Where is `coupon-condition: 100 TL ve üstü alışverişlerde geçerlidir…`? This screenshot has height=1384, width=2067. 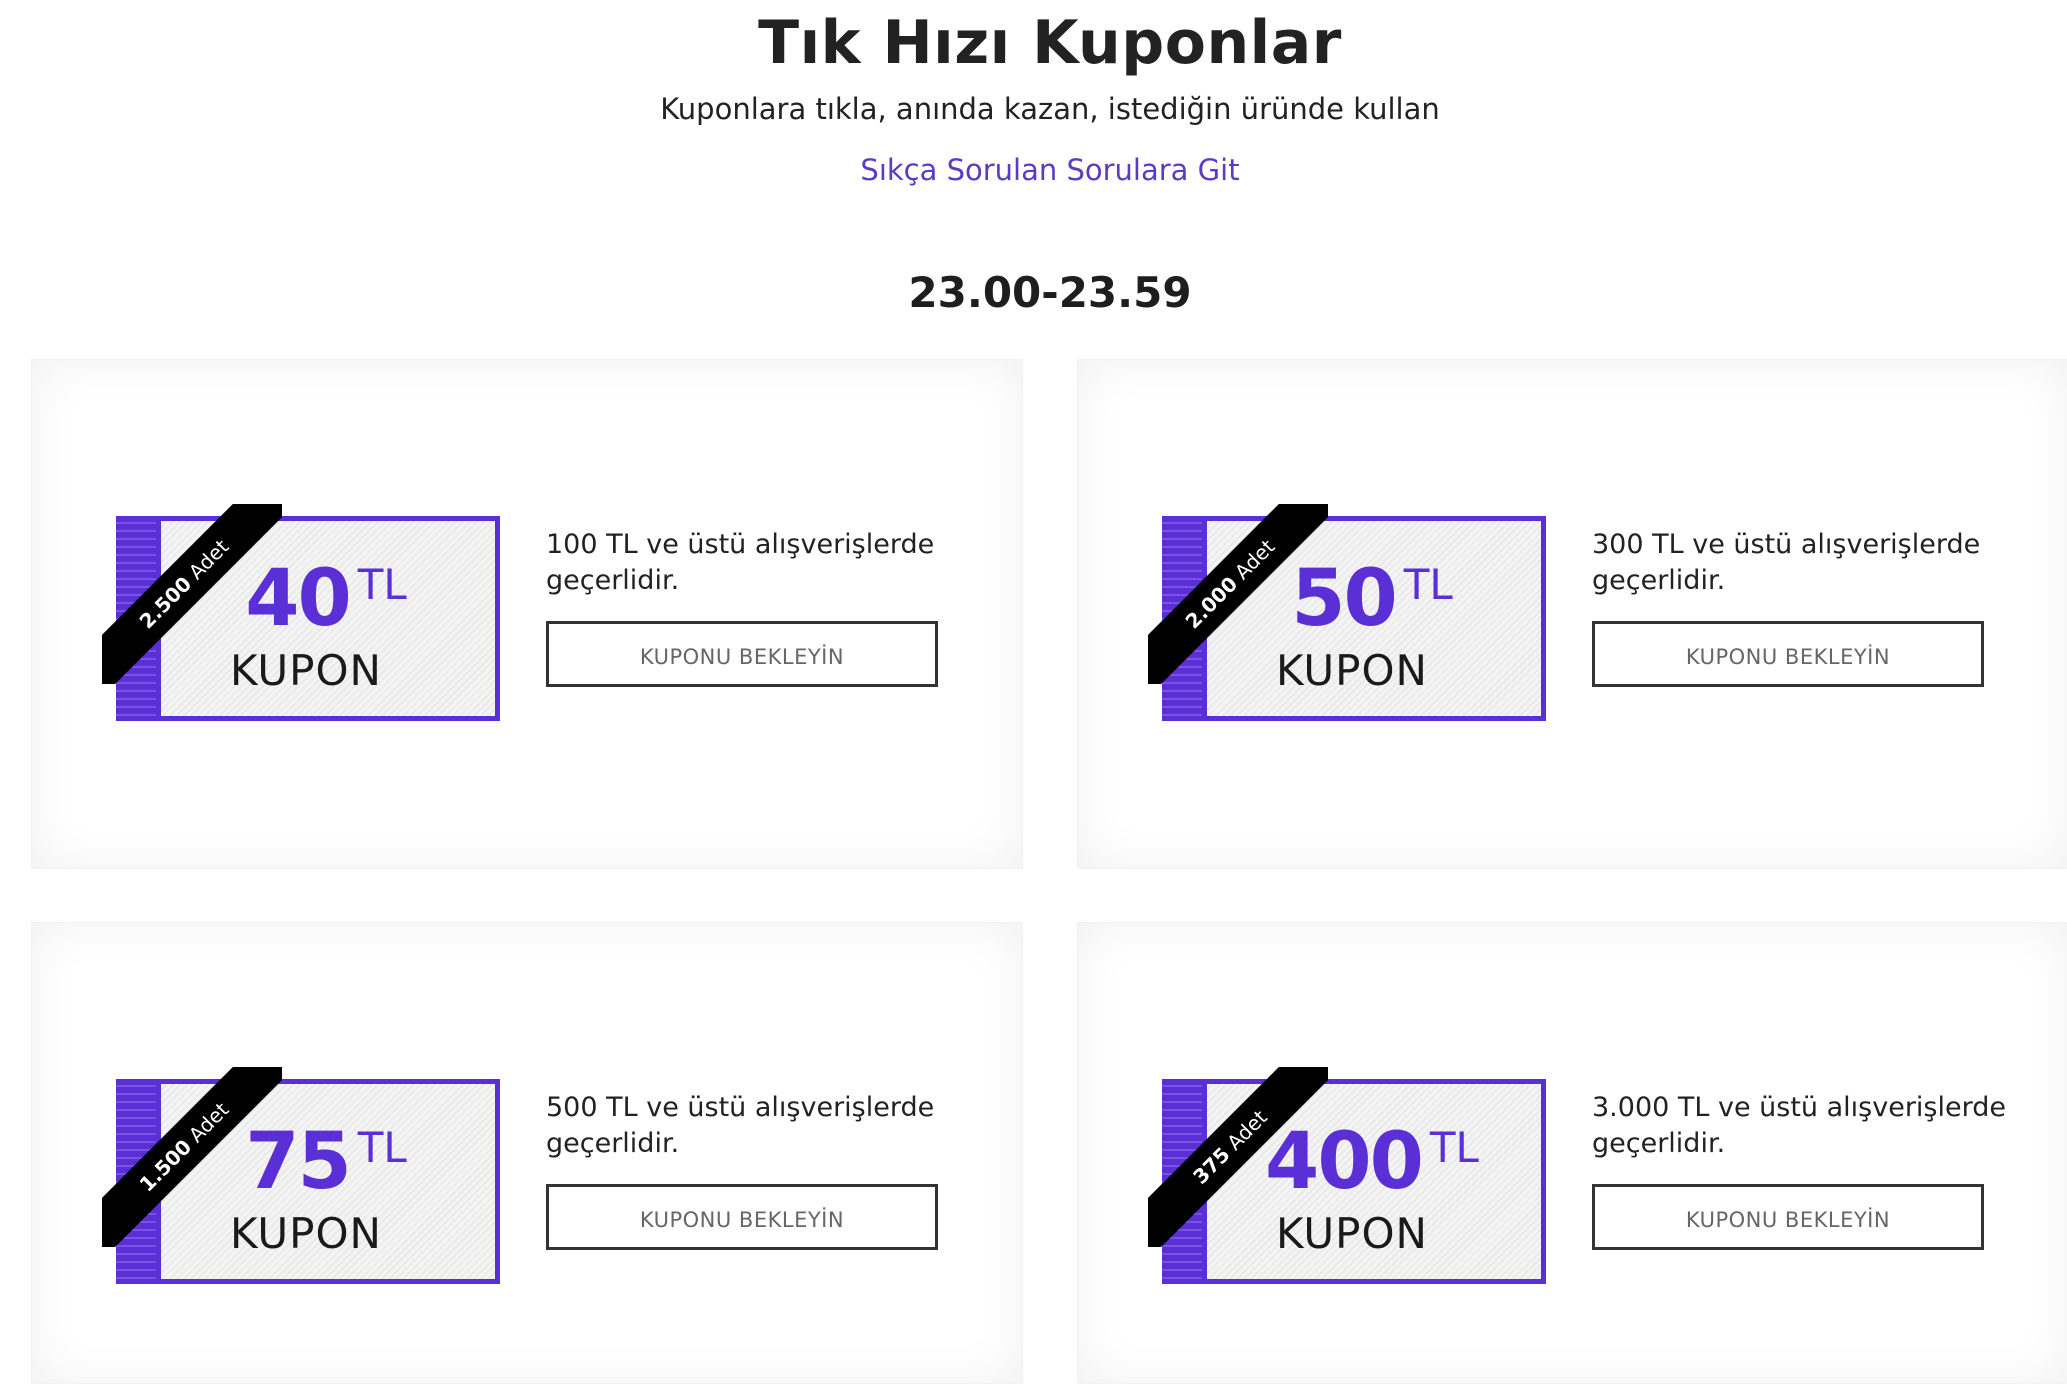
coupon-condition: 100 TL ve üstü alışverişlerde geçerlidir… is located at coordinates (740, 562).